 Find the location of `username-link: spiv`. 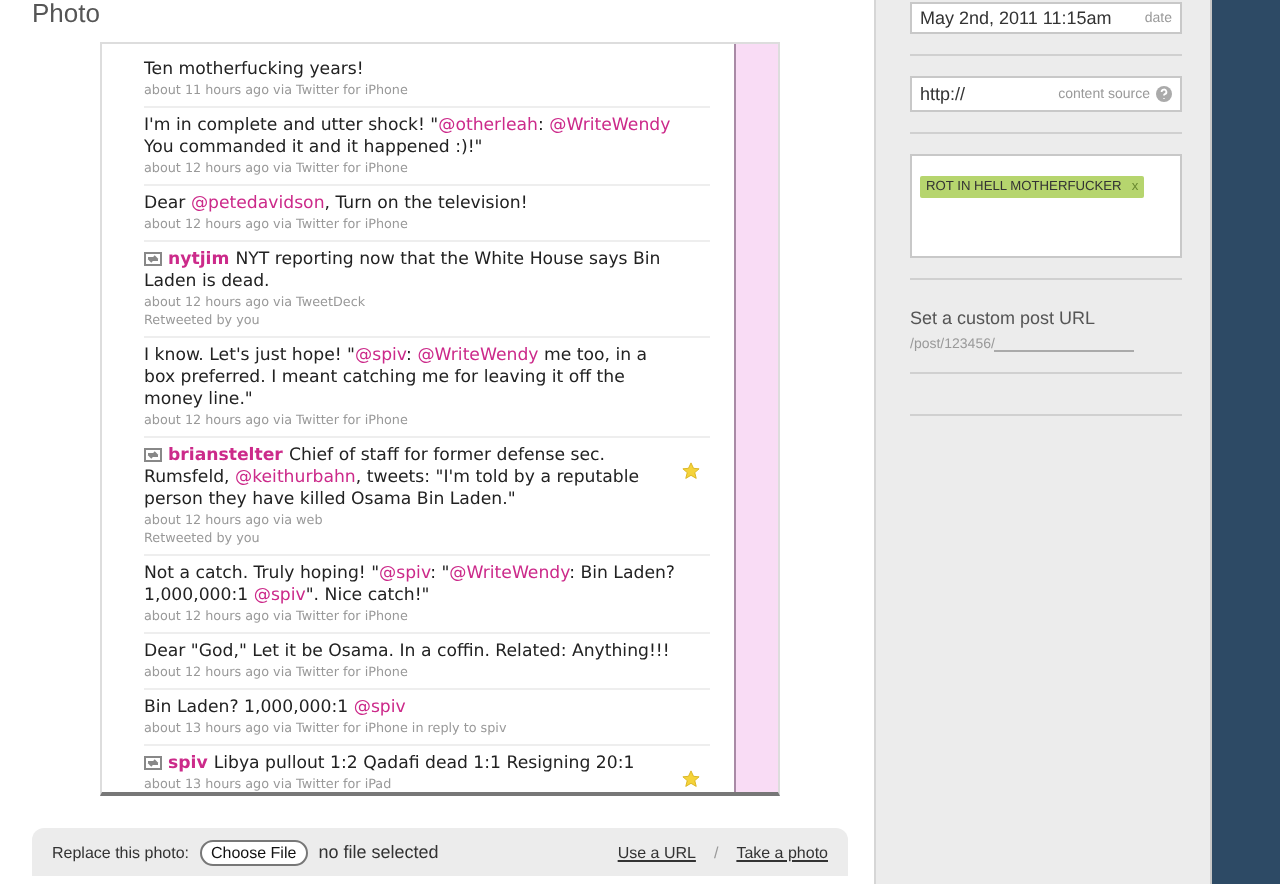

username-link: spiv is located at coordinates (188, 764).